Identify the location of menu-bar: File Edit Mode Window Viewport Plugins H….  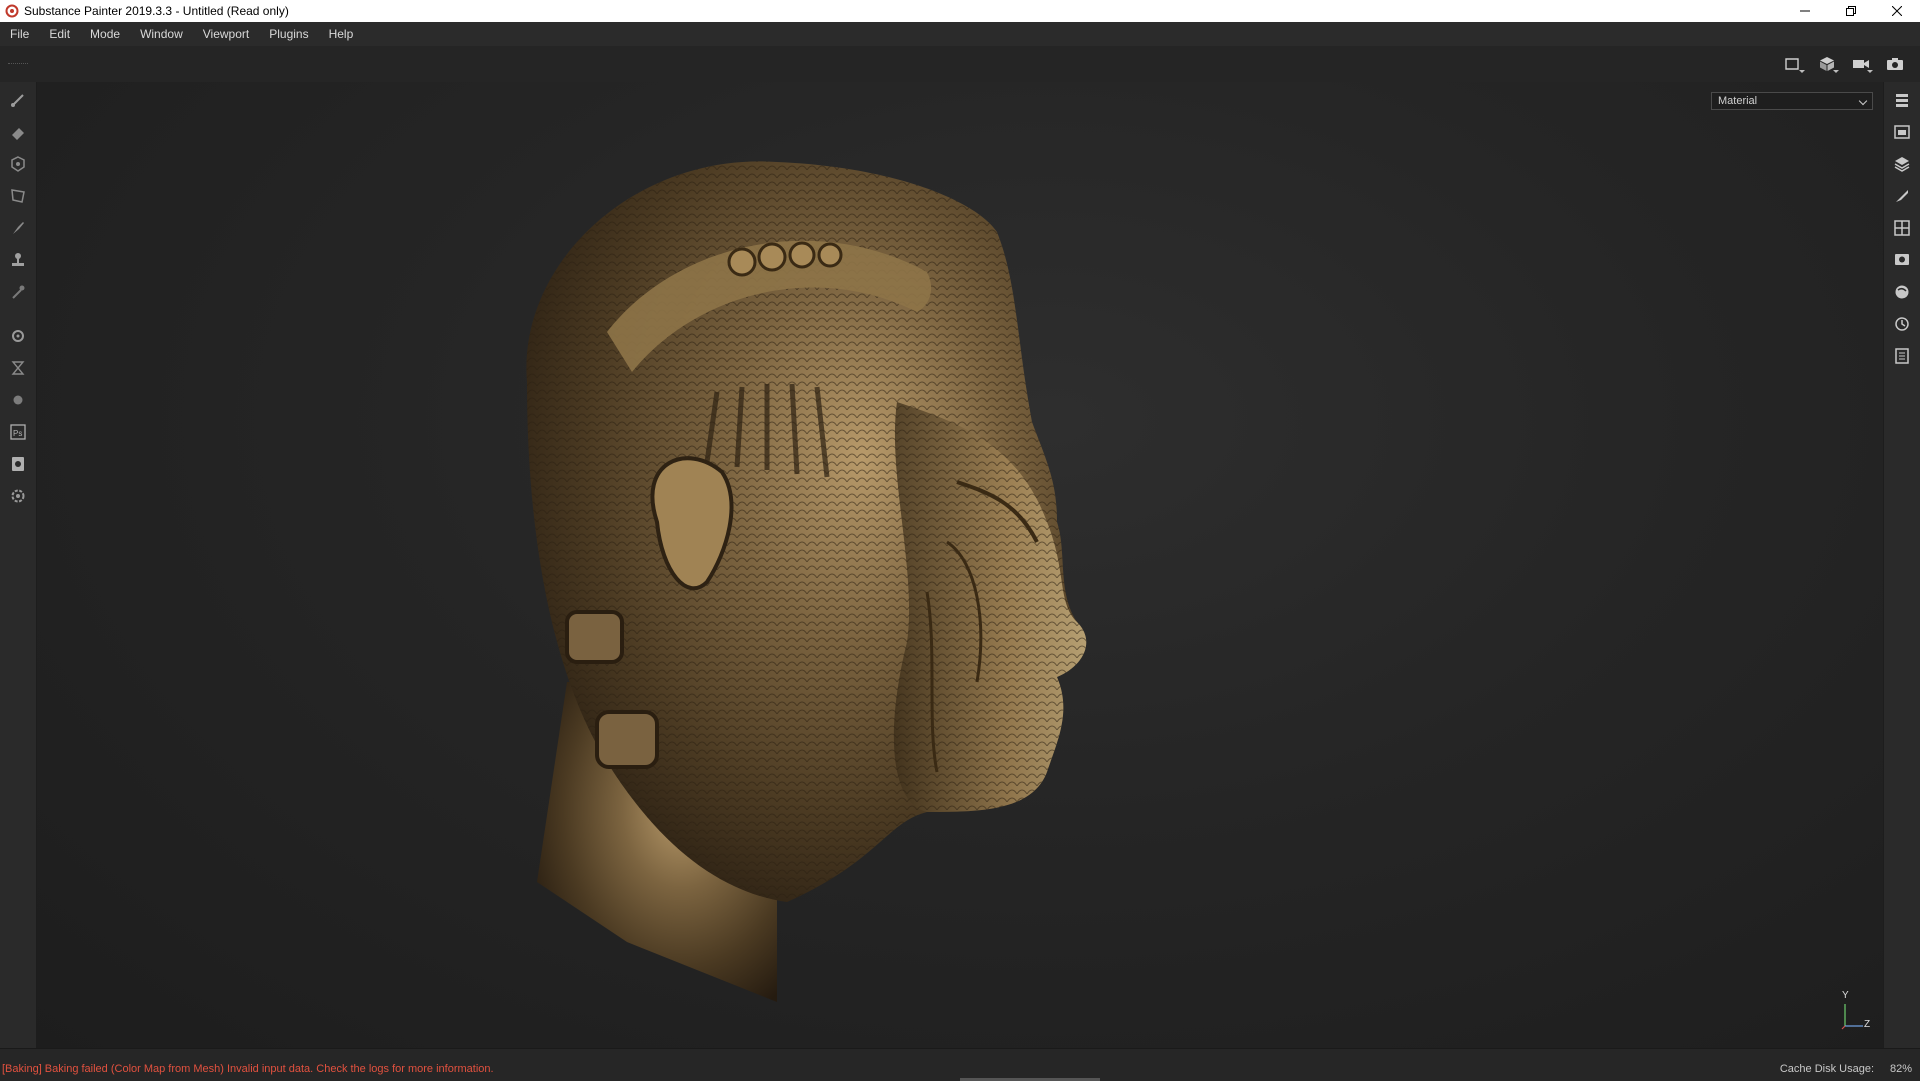
(960, 34).